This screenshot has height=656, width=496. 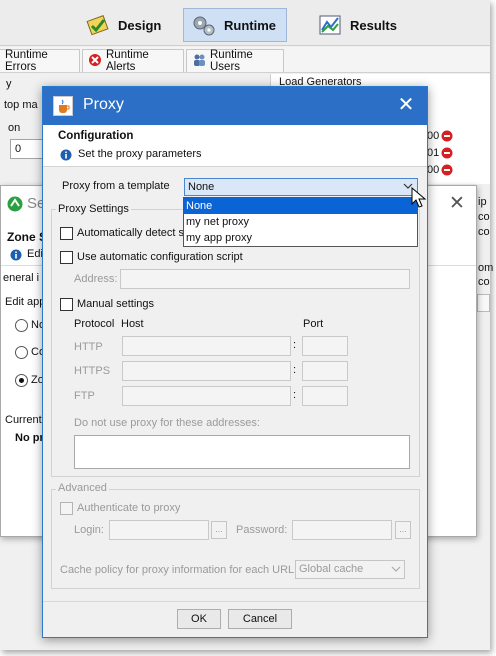 I want to click on chevron-down-icon, so click(x=396, y=570).